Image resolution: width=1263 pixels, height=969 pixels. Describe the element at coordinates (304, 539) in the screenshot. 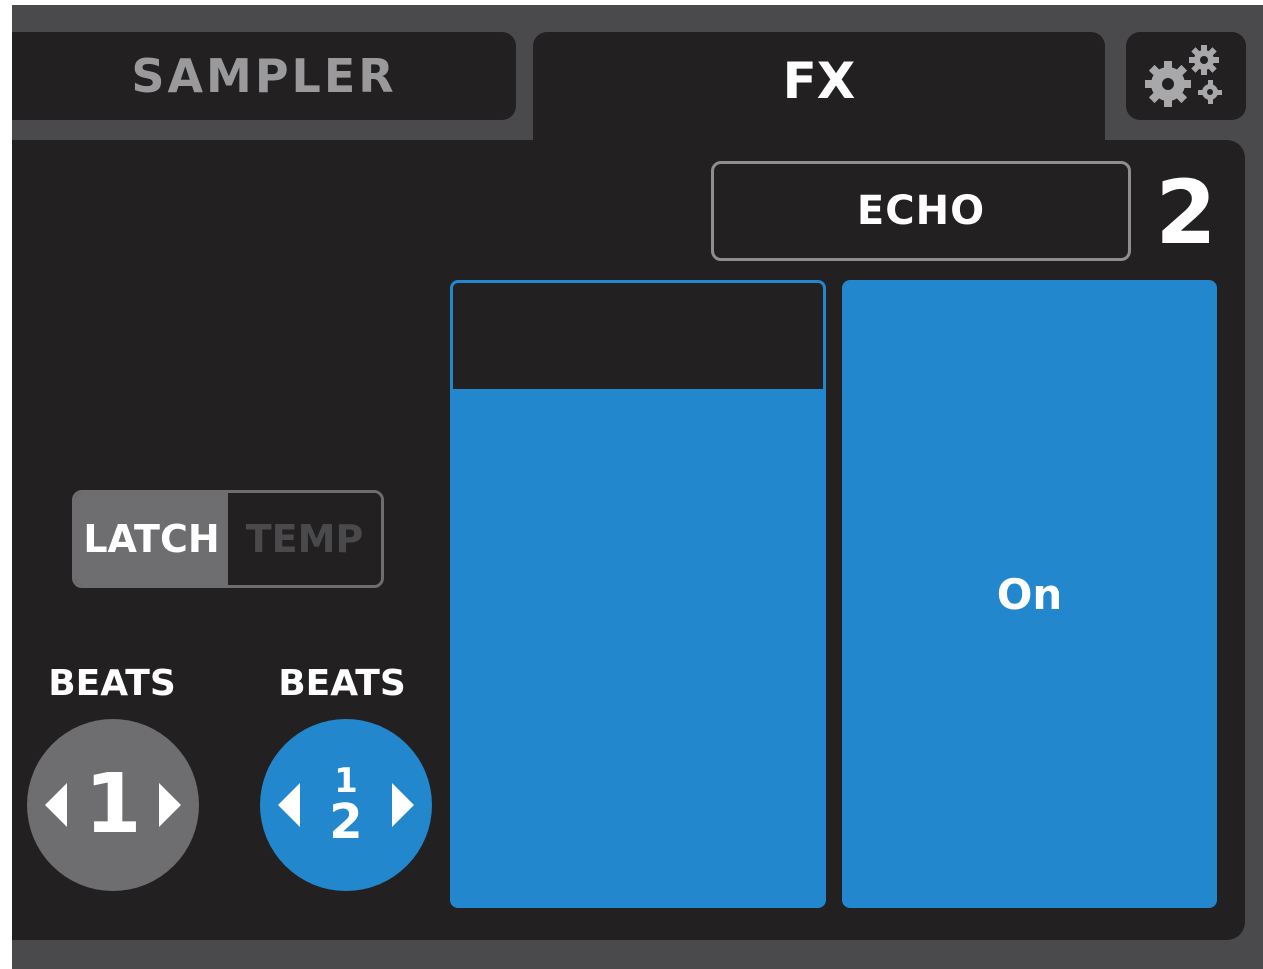

I see `mode-temp: TEMP` at that location.